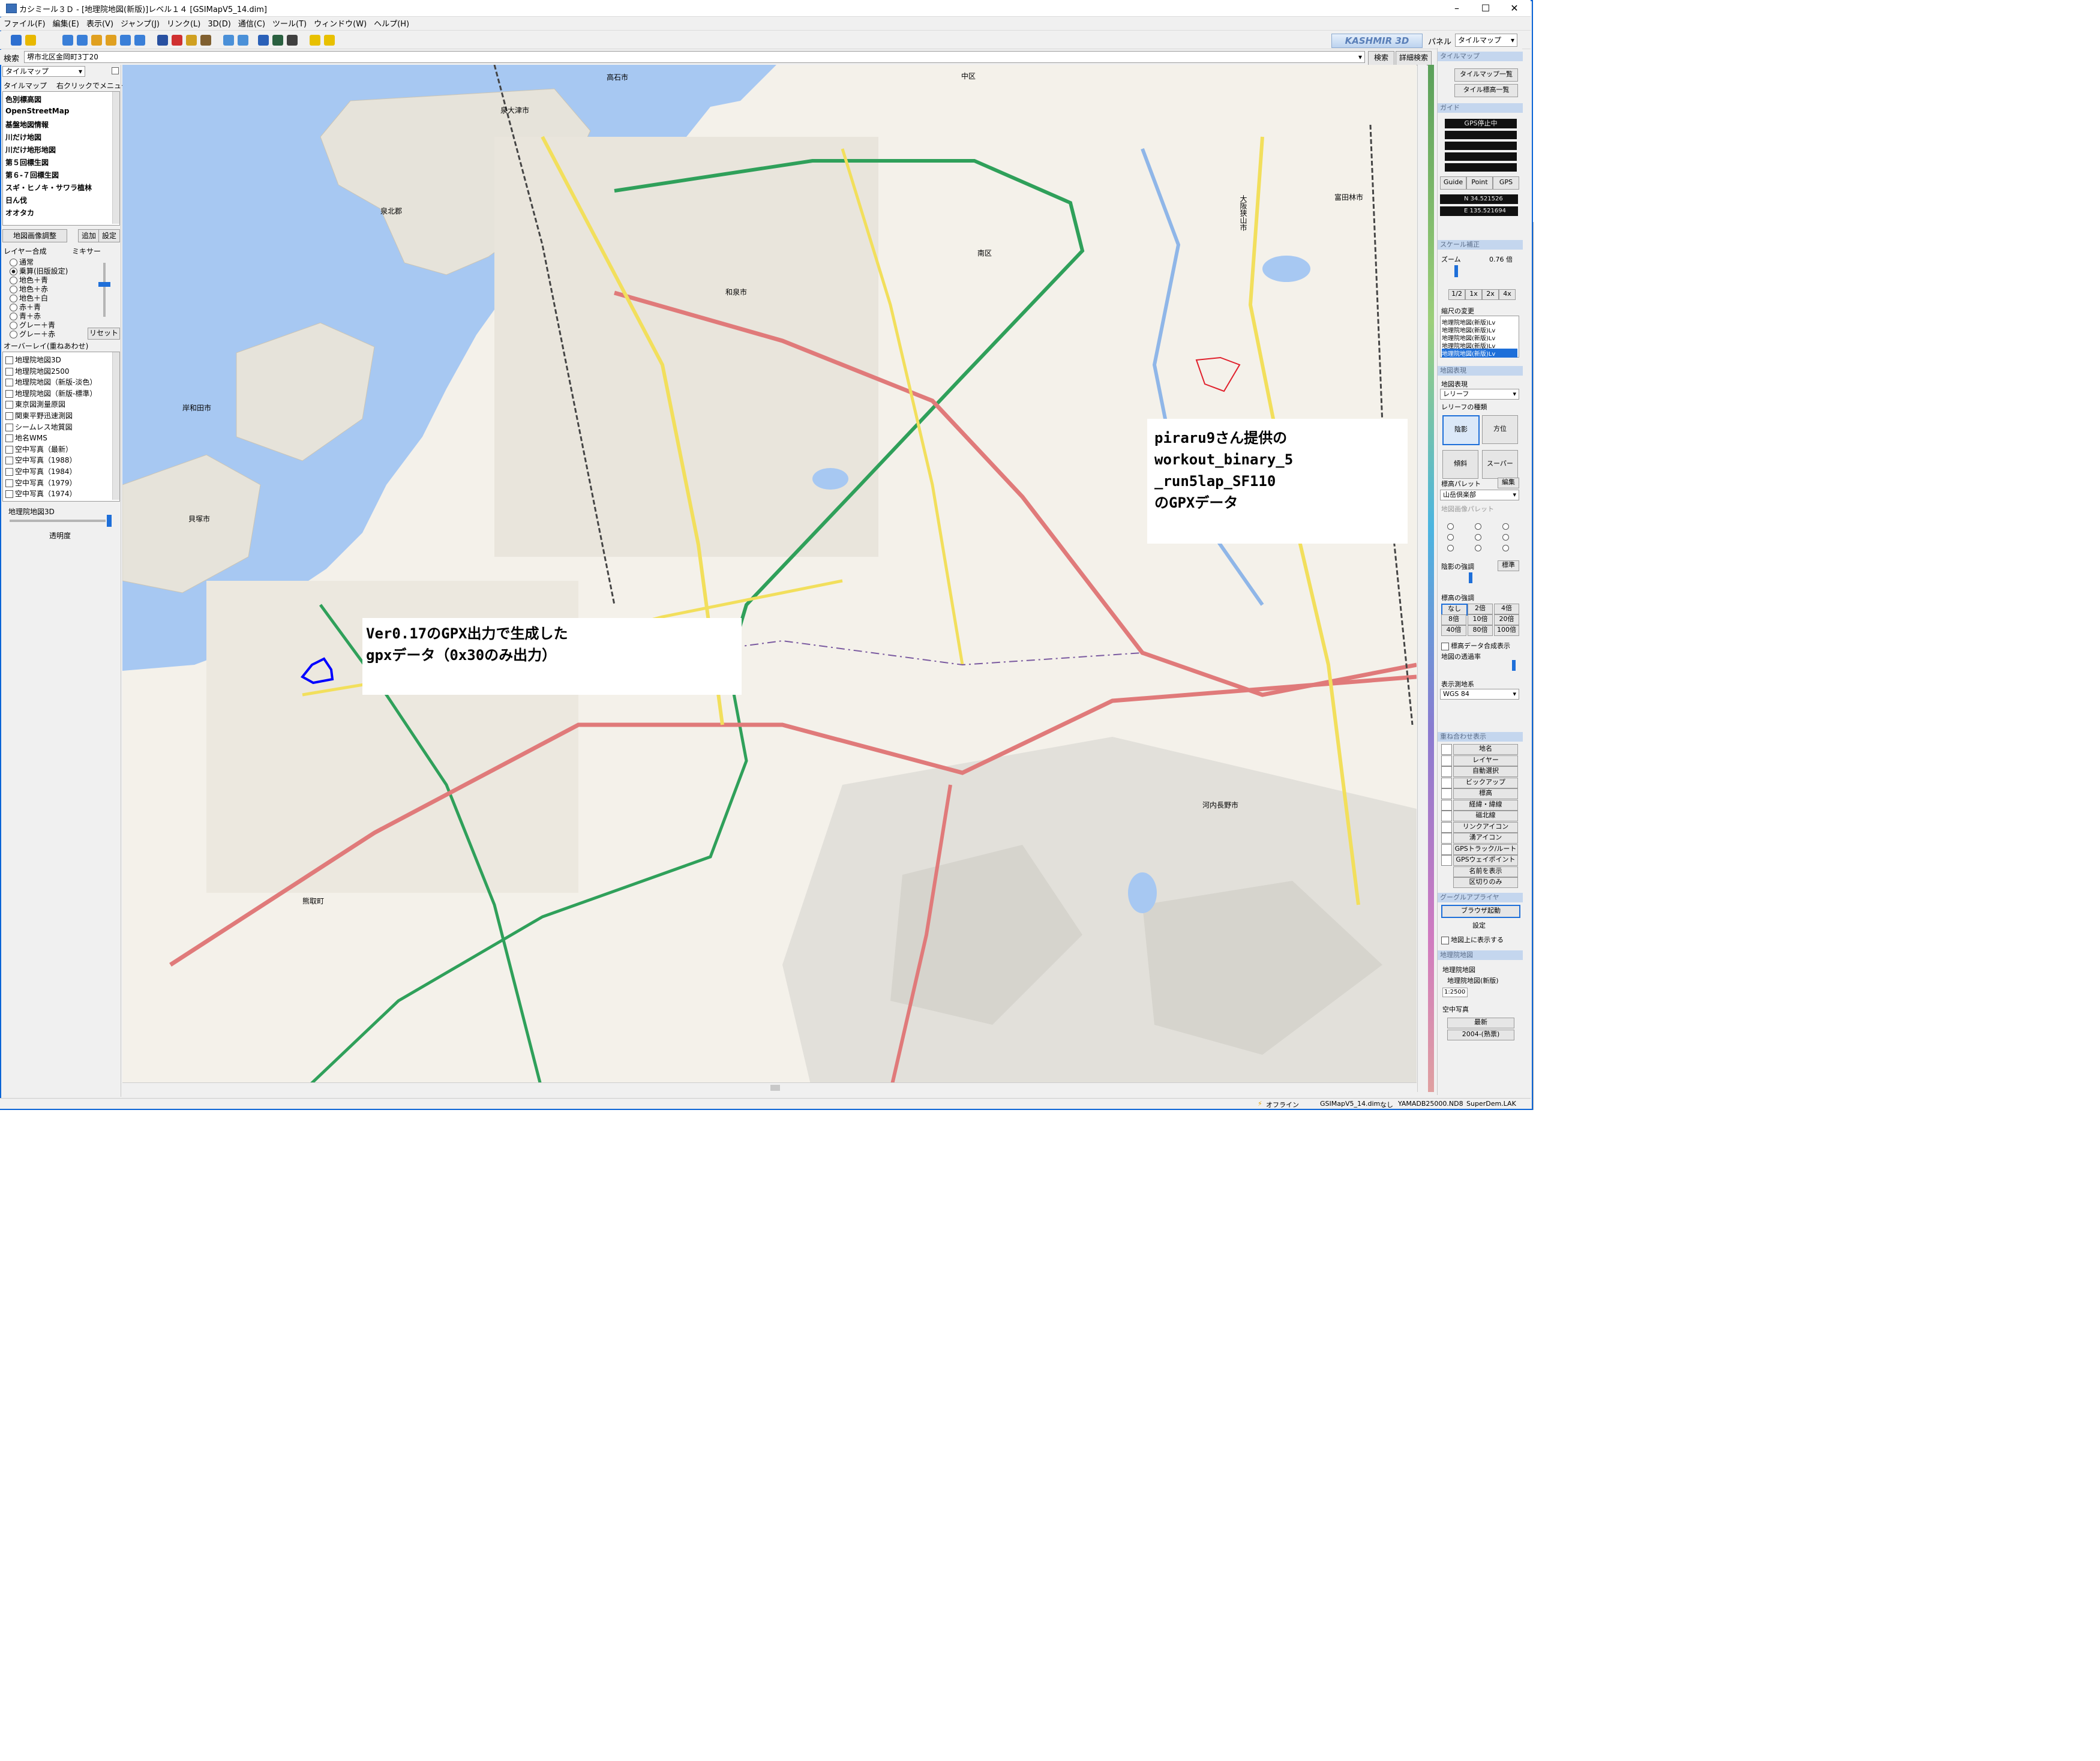  I want to click on calculator-icon, so click(277, 40).